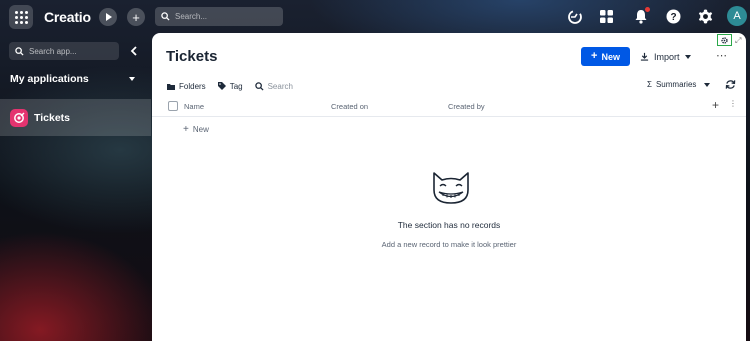  I want to click on apps-icon, so click(606, 16).